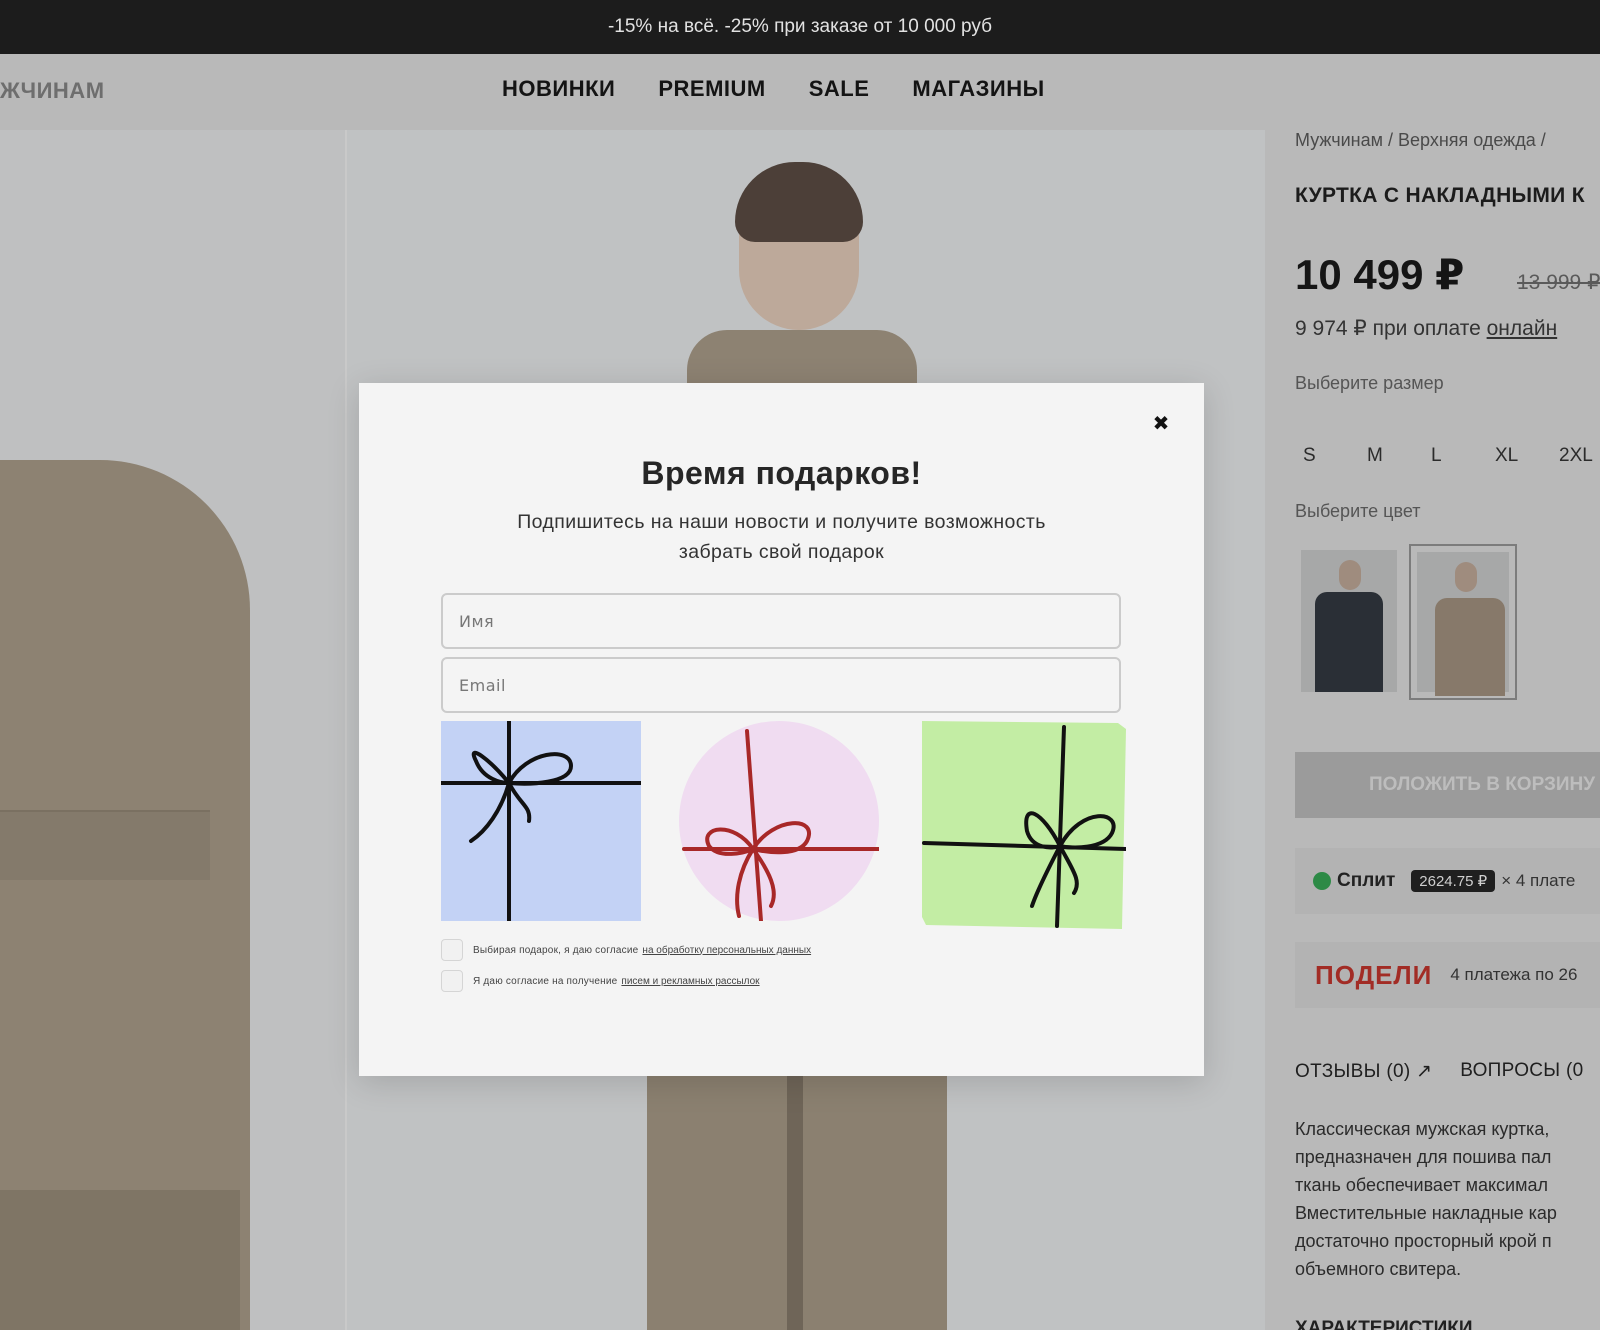 The width and height of the screenshot is (1600, 1330). I want to click on nav-item-premium: PREMIUM, so click(711, 89).